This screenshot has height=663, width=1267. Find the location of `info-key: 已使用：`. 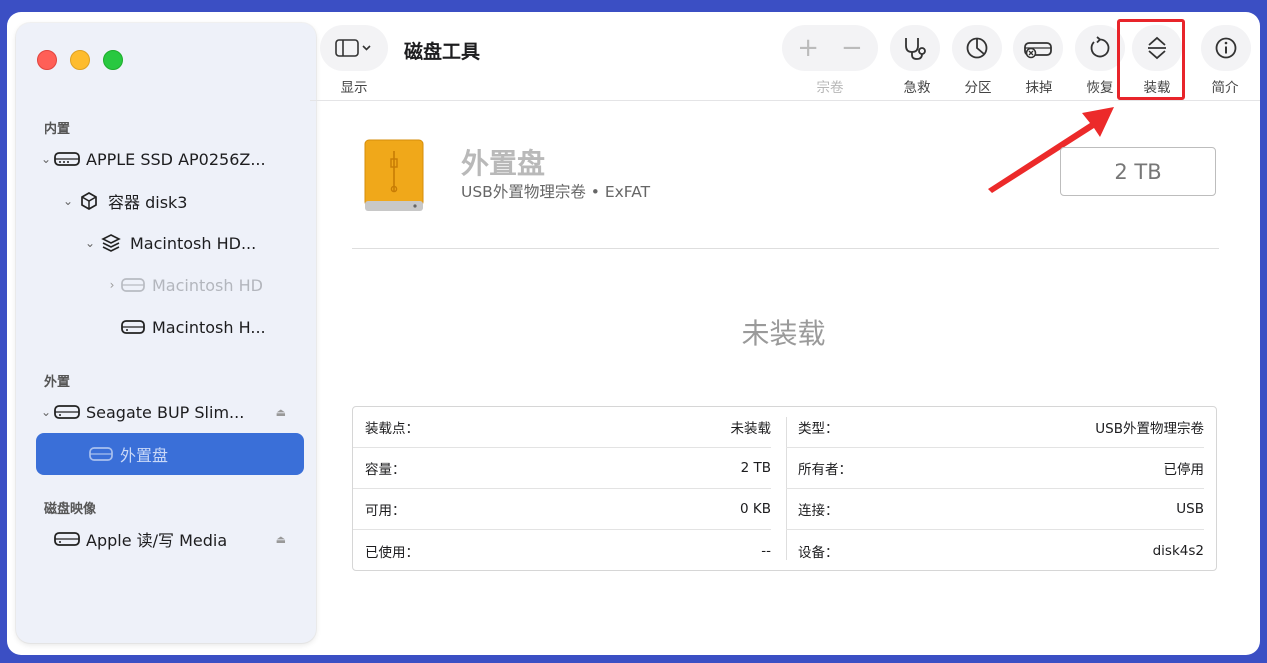

info-key: 已使用： is located at coordinates (392, 552).